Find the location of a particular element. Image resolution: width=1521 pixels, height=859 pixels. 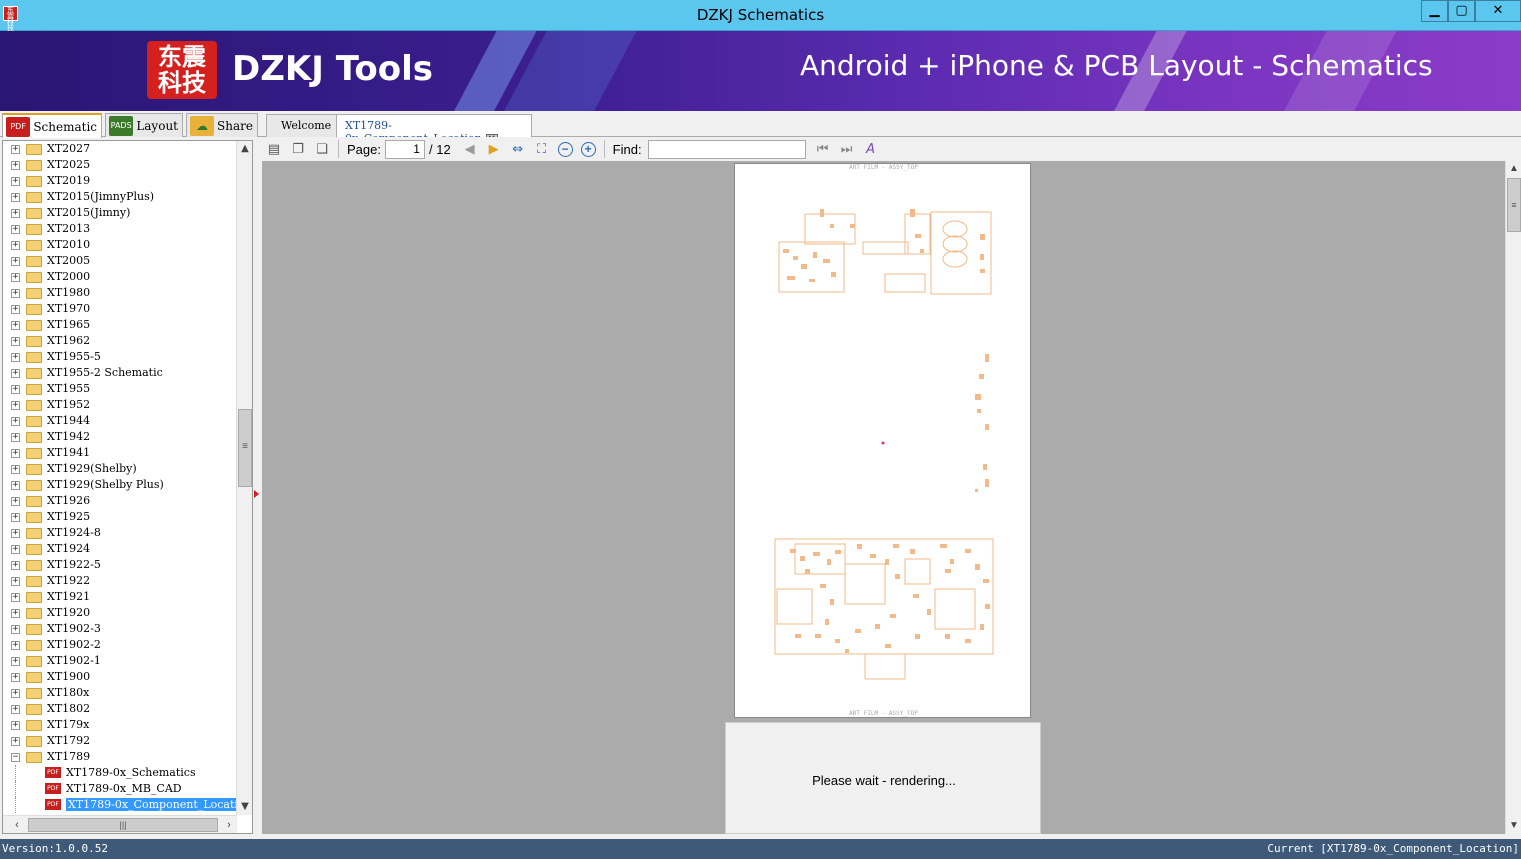

tree-folder-item: + XT1802 is located at coordinates (120, 709).